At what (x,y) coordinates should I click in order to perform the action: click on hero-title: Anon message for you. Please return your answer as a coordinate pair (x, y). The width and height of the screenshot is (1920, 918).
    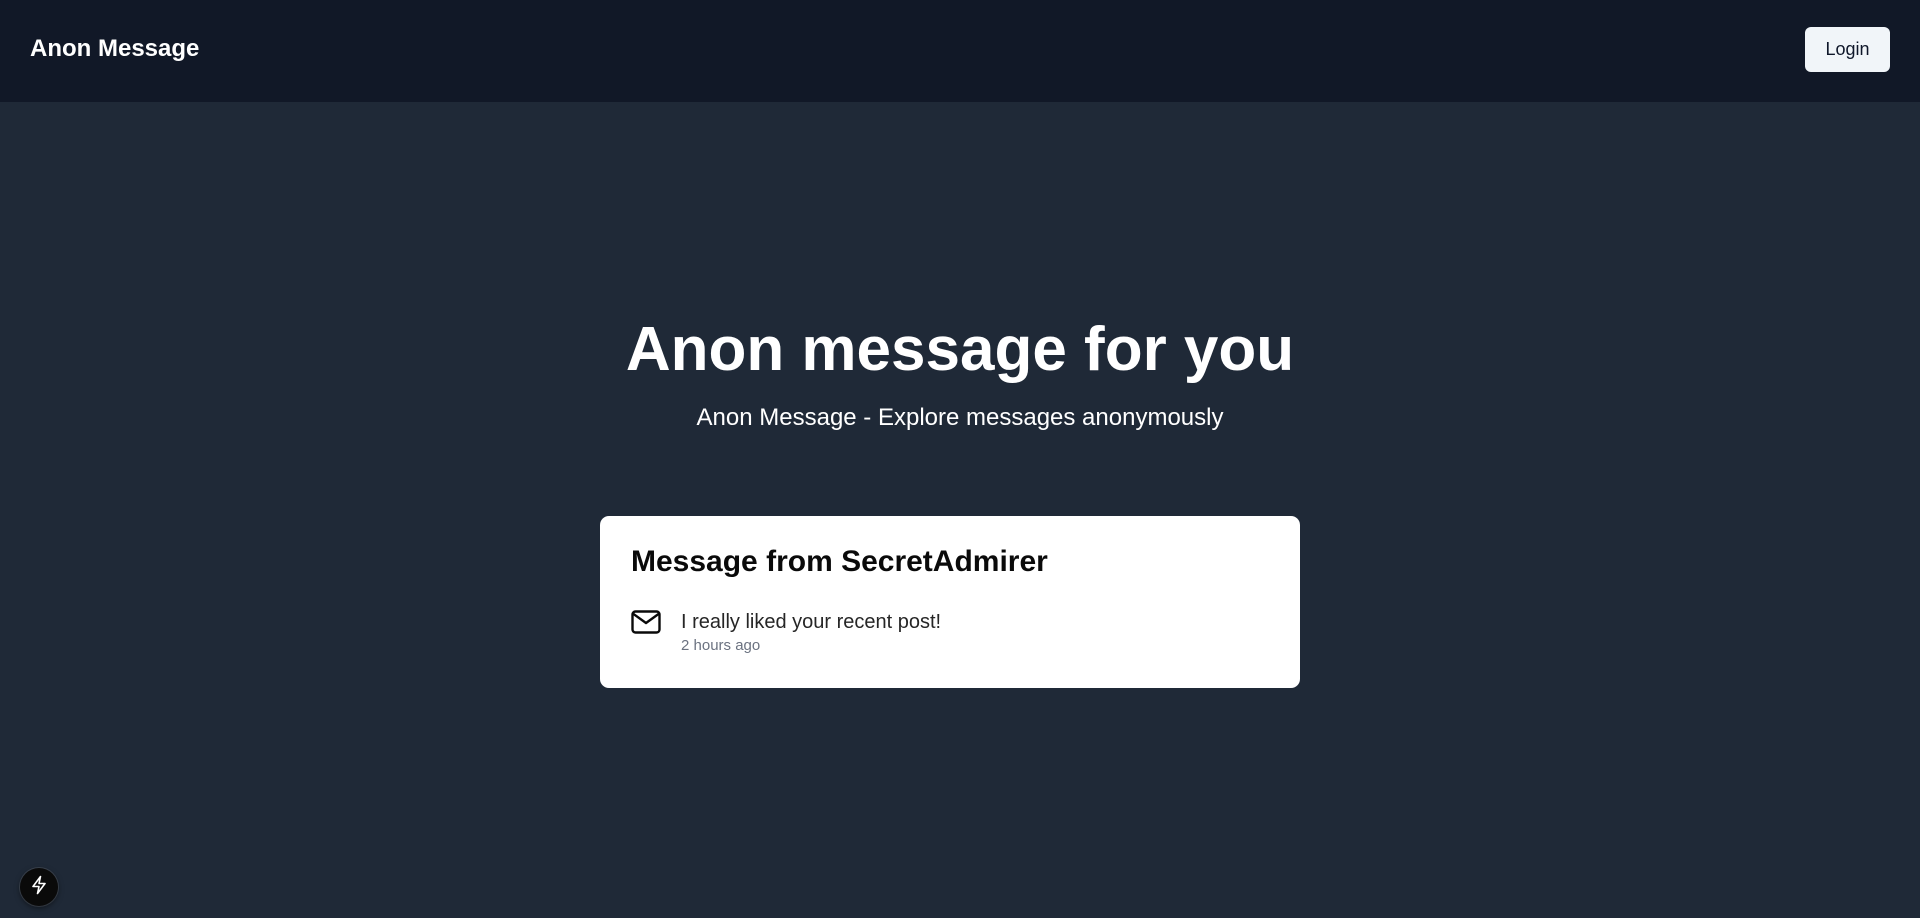
    Looking at the image, I should click on (960, 349).